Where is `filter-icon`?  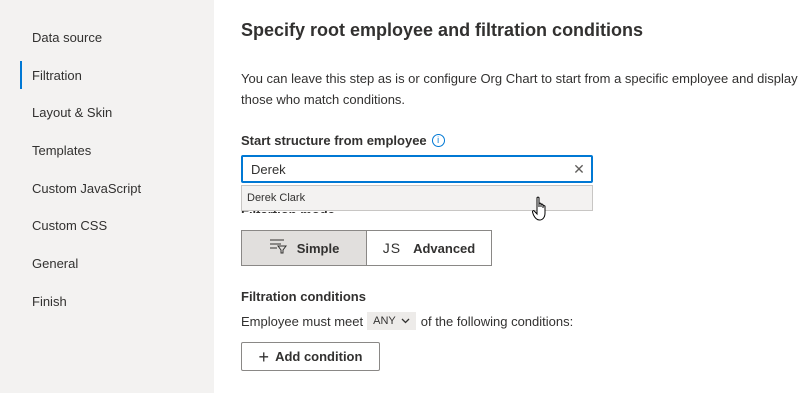
filter-icon is located at coordinates (278, 248).